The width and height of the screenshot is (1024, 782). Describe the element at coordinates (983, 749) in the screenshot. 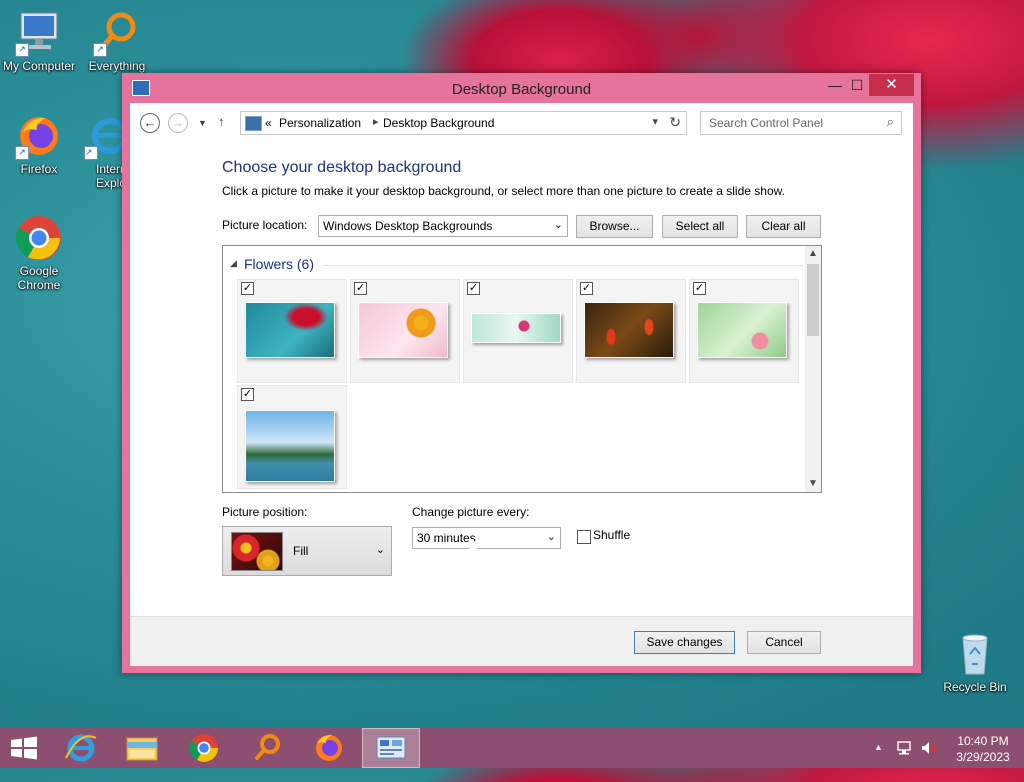

I see `system-clock: 10:40 PM 3/29/2023` at that location.